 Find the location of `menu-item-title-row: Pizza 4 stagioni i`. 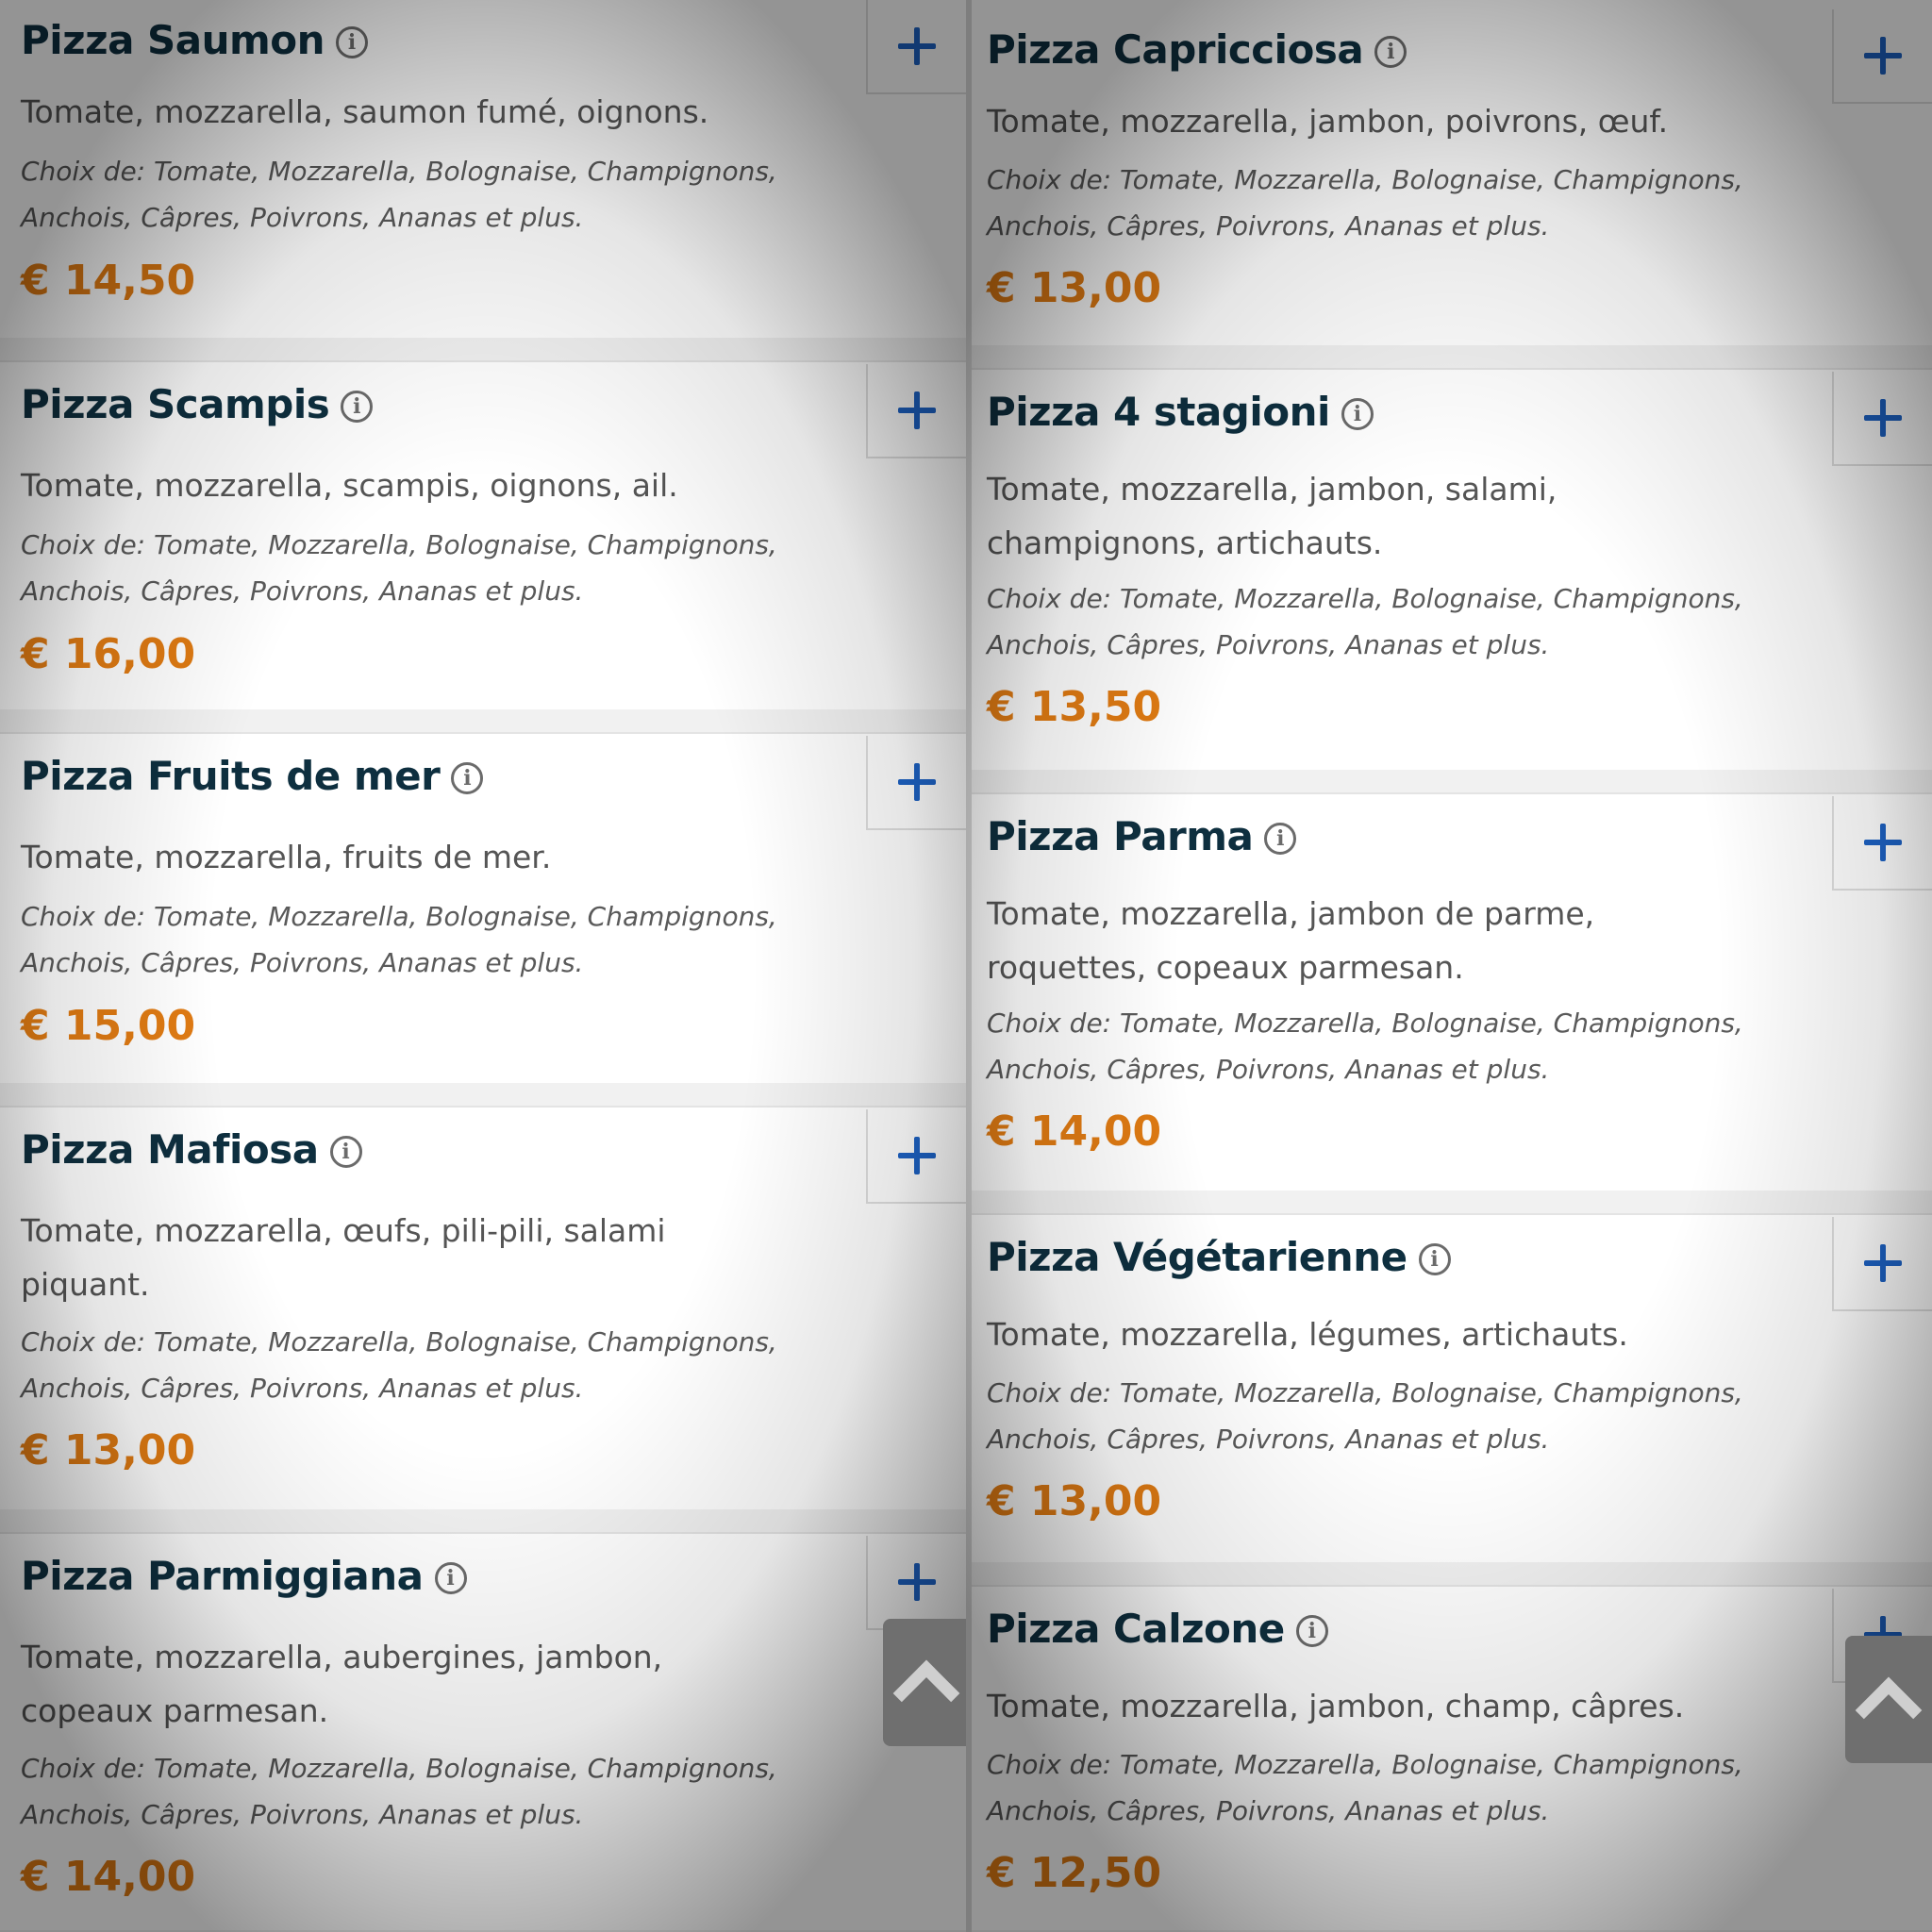

menu-item-title-row: Pizza 4 stagioni i is located at coordinates (1180, 412).